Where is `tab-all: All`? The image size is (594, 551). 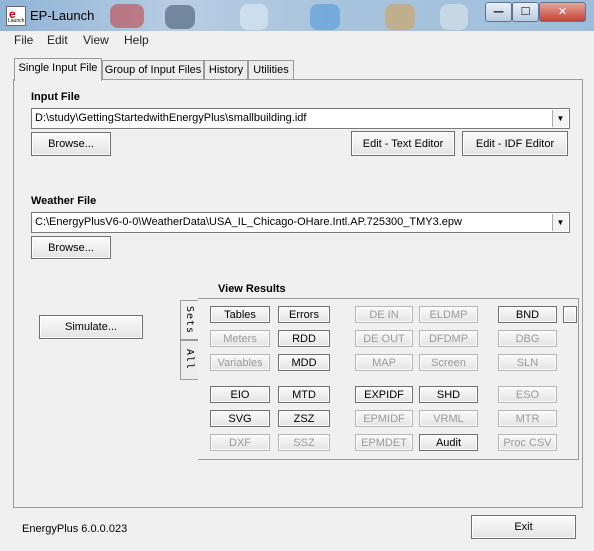 tab-all: All is located at coordinates (189, 360).